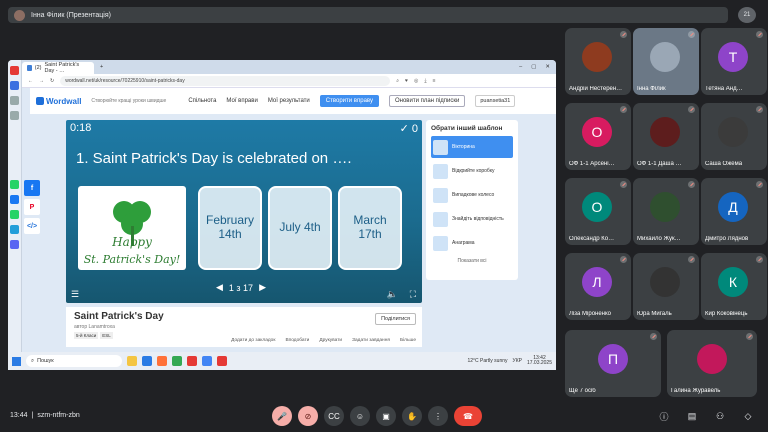 Image resolution: width=768 pixels, height=432 pixels. I want to click on upgrade-button: Оновити план підписки, so click(427, 101).